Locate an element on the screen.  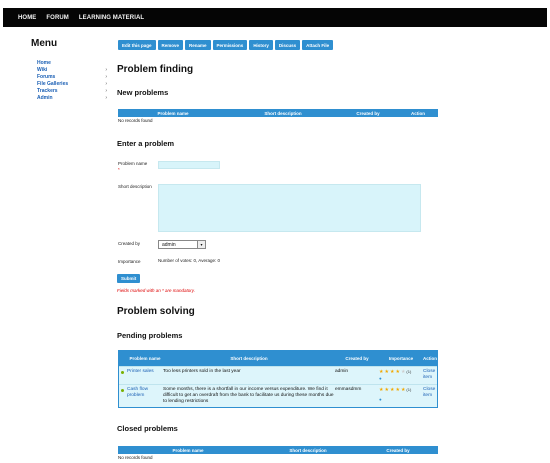
created-by-value: admin is located at coordinates (342, 371).